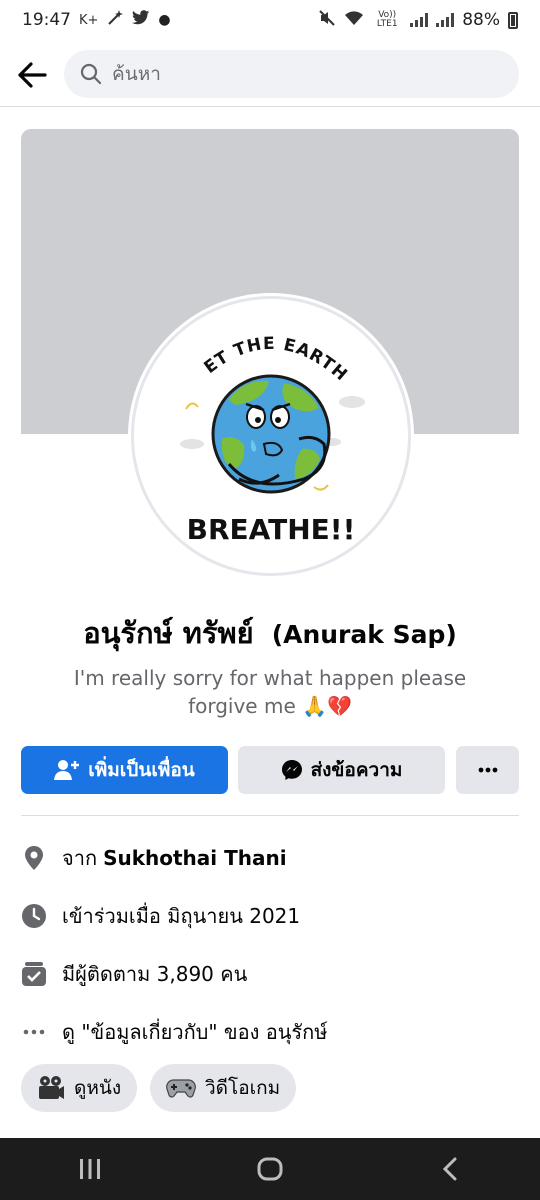  What do you see at coordinates (195, 858) in the screenshot?
I see `from-place: Sukhothai Thani` at bounding box center [195, 858].